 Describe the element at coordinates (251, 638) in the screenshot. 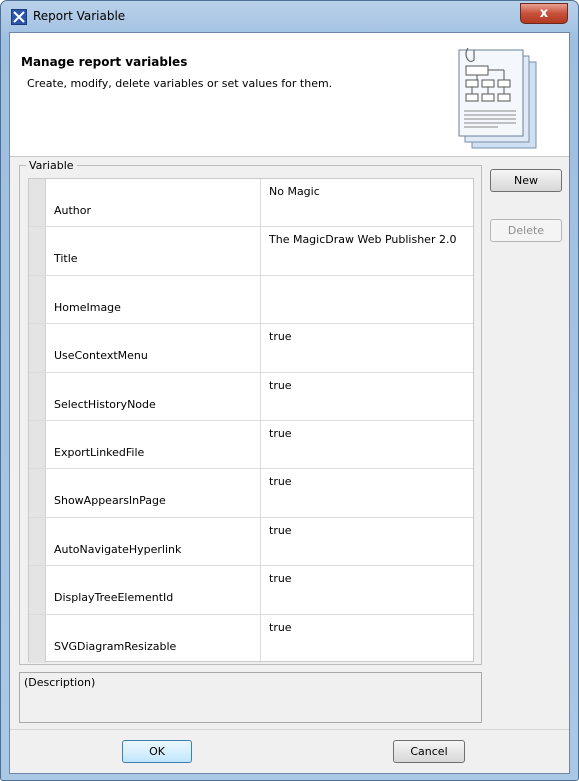

I see `table-row: SVGDiagramResizable true` at that location.